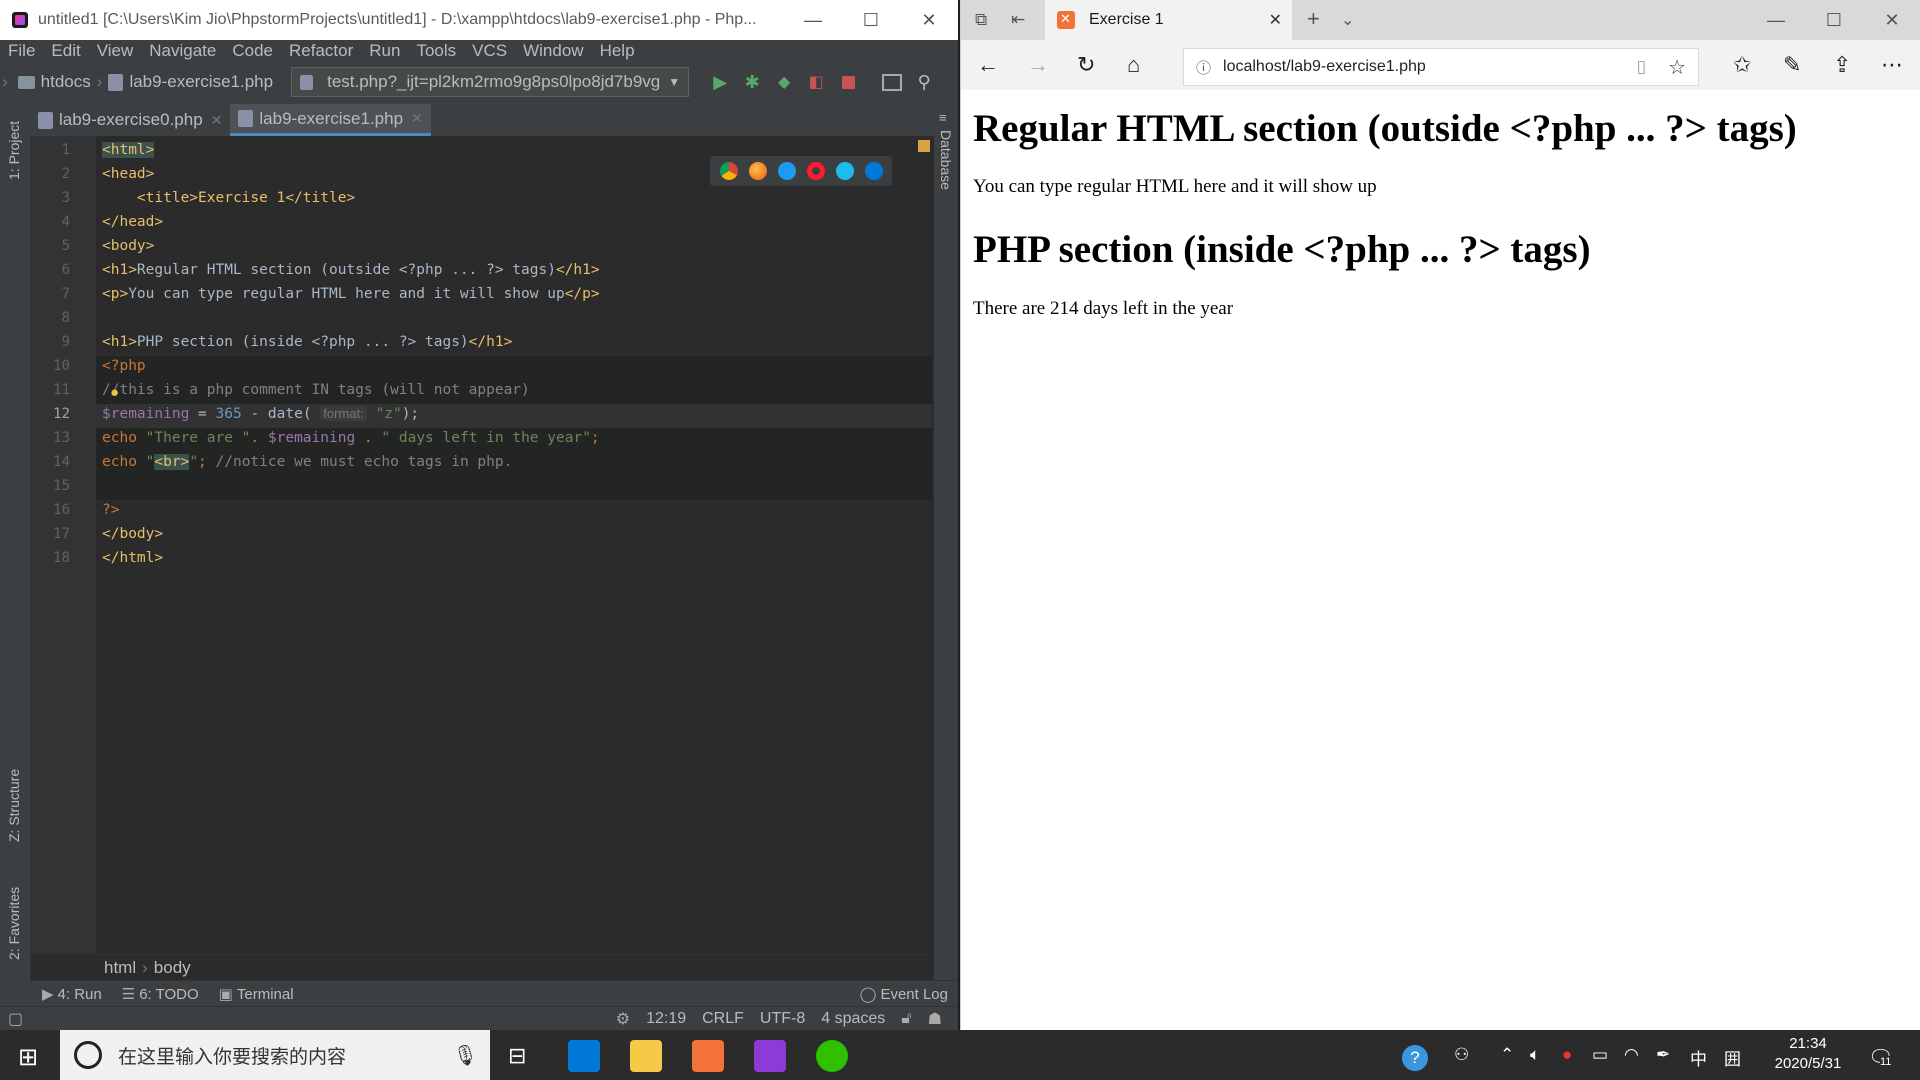 Image resolution: width=1920 pixels, height=1080 pixels. What do you see at coordinates (1742, 65) in the screenshot?
I see `favorites-hub-icon: ✩` at bounding box center [1742, 65].